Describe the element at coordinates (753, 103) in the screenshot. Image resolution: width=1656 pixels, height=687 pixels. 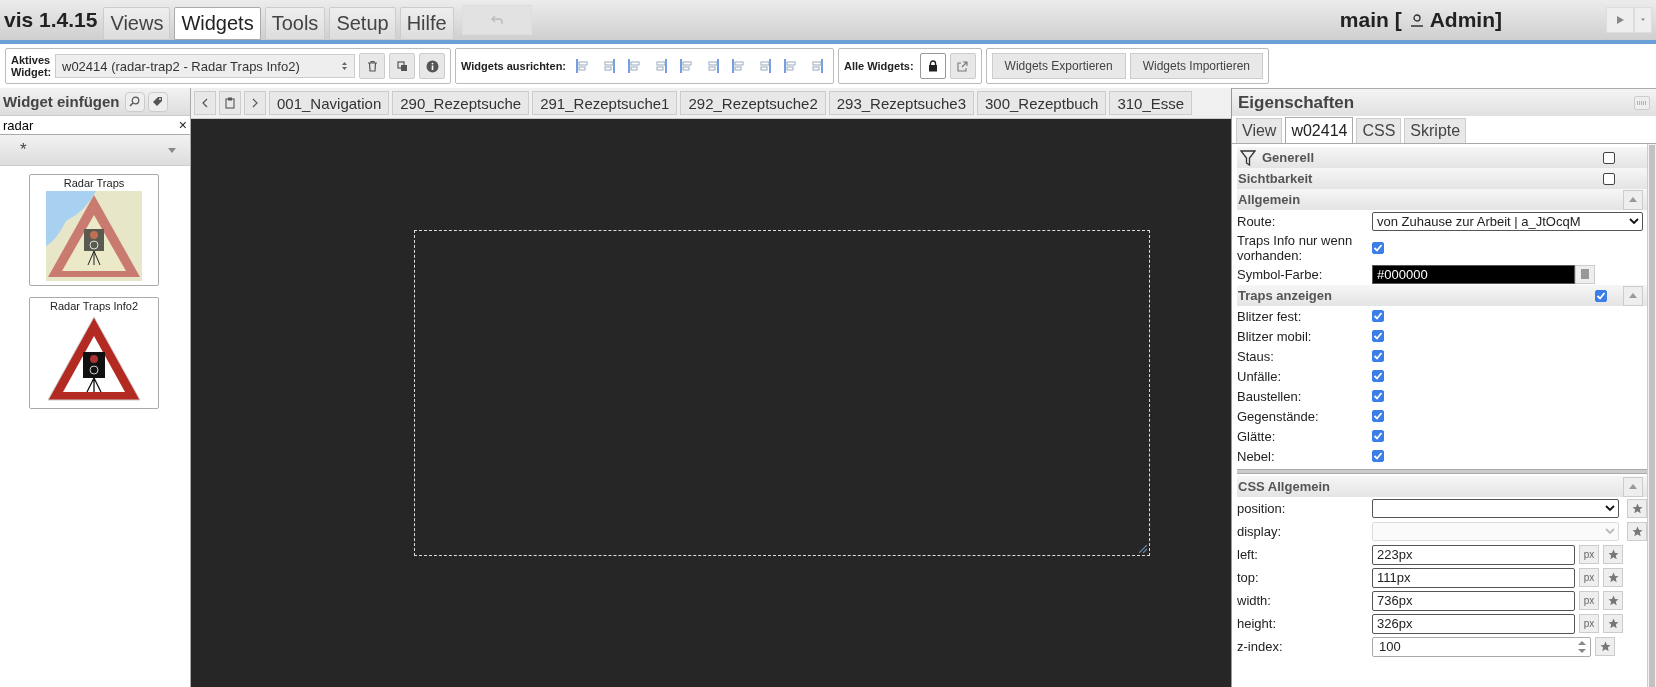
I see `page-tab: 292_Rezeptsuche2` at that location.